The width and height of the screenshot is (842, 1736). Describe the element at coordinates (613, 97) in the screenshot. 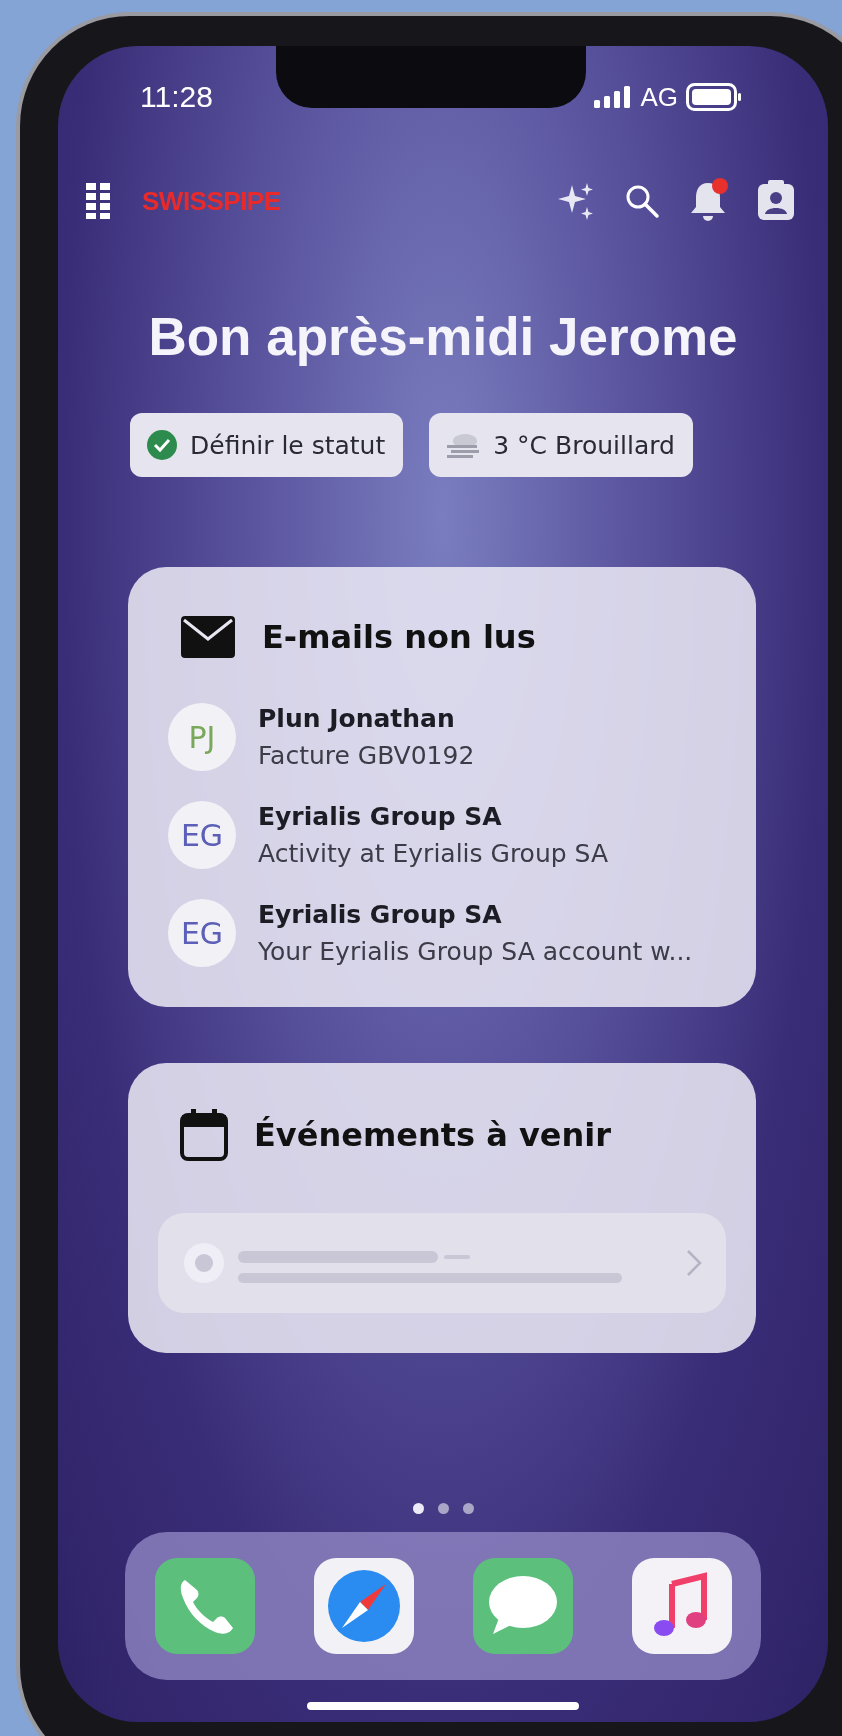

I see `signal-icon` at that location.